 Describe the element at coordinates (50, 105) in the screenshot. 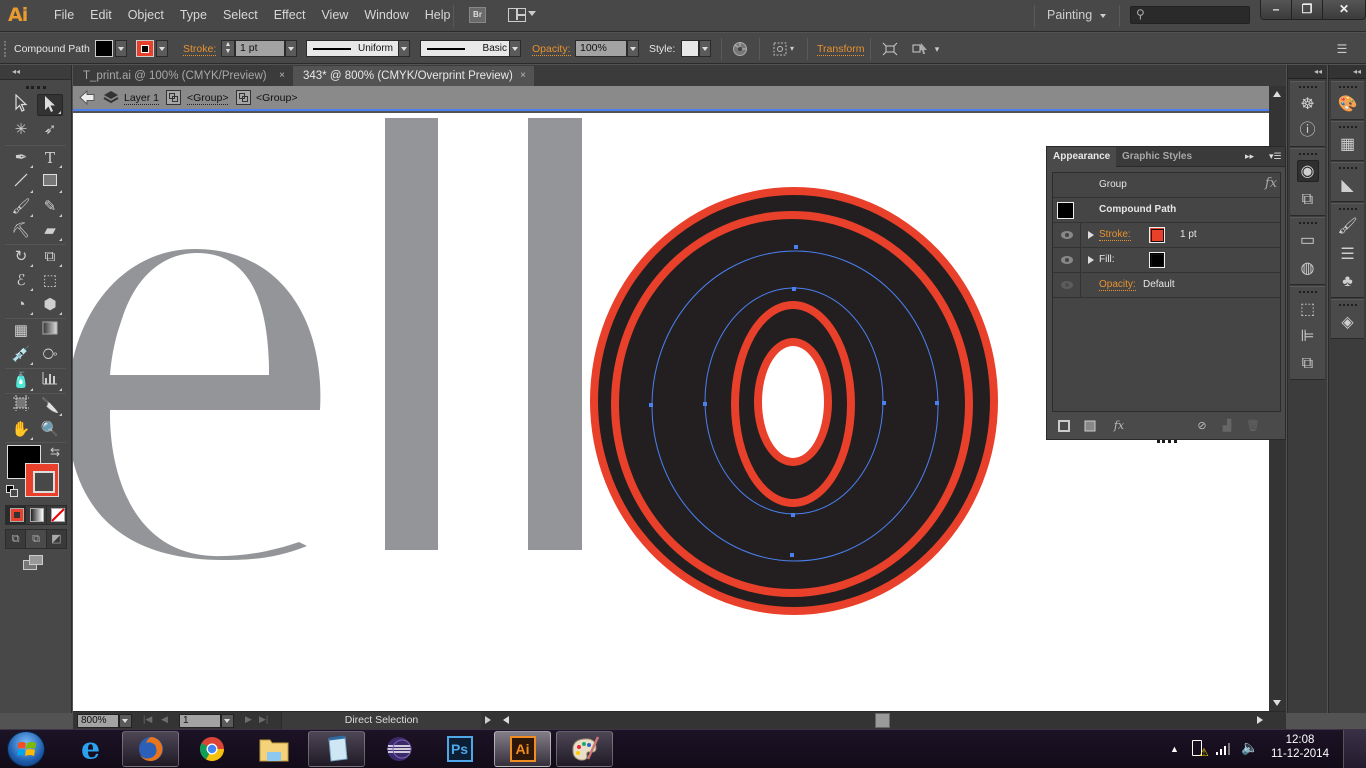

I see `direct-selection-tool-icon` at that location.